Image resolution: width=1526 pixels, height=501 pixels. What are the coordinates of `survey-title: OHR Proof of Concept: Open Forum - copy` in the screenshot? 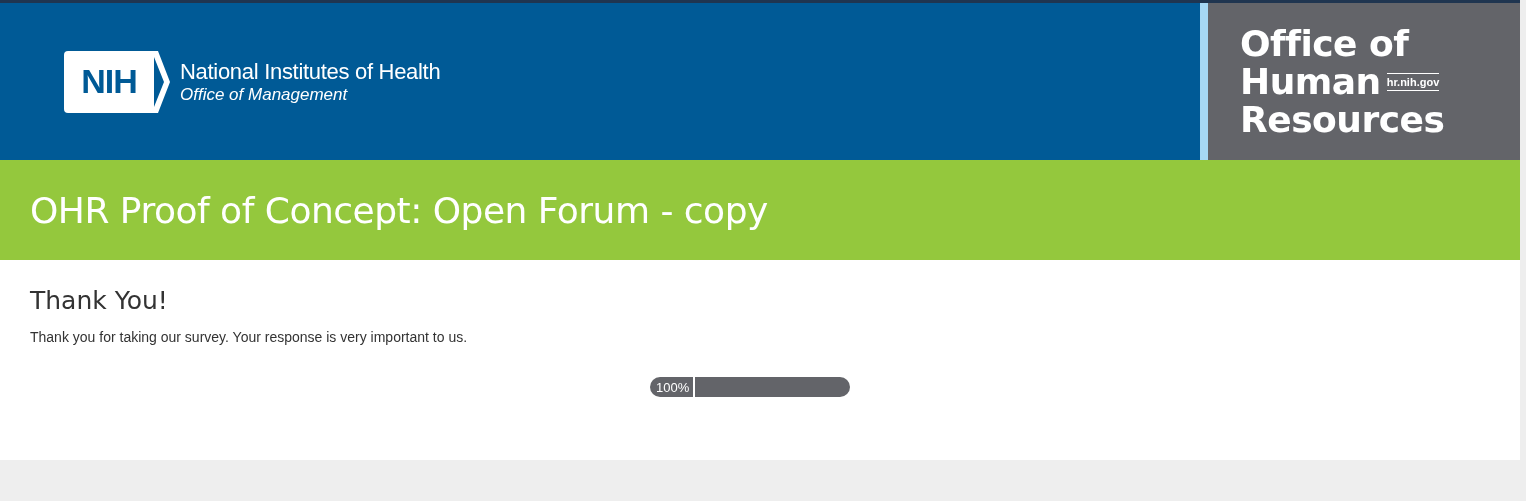 It's located at (399, 210).